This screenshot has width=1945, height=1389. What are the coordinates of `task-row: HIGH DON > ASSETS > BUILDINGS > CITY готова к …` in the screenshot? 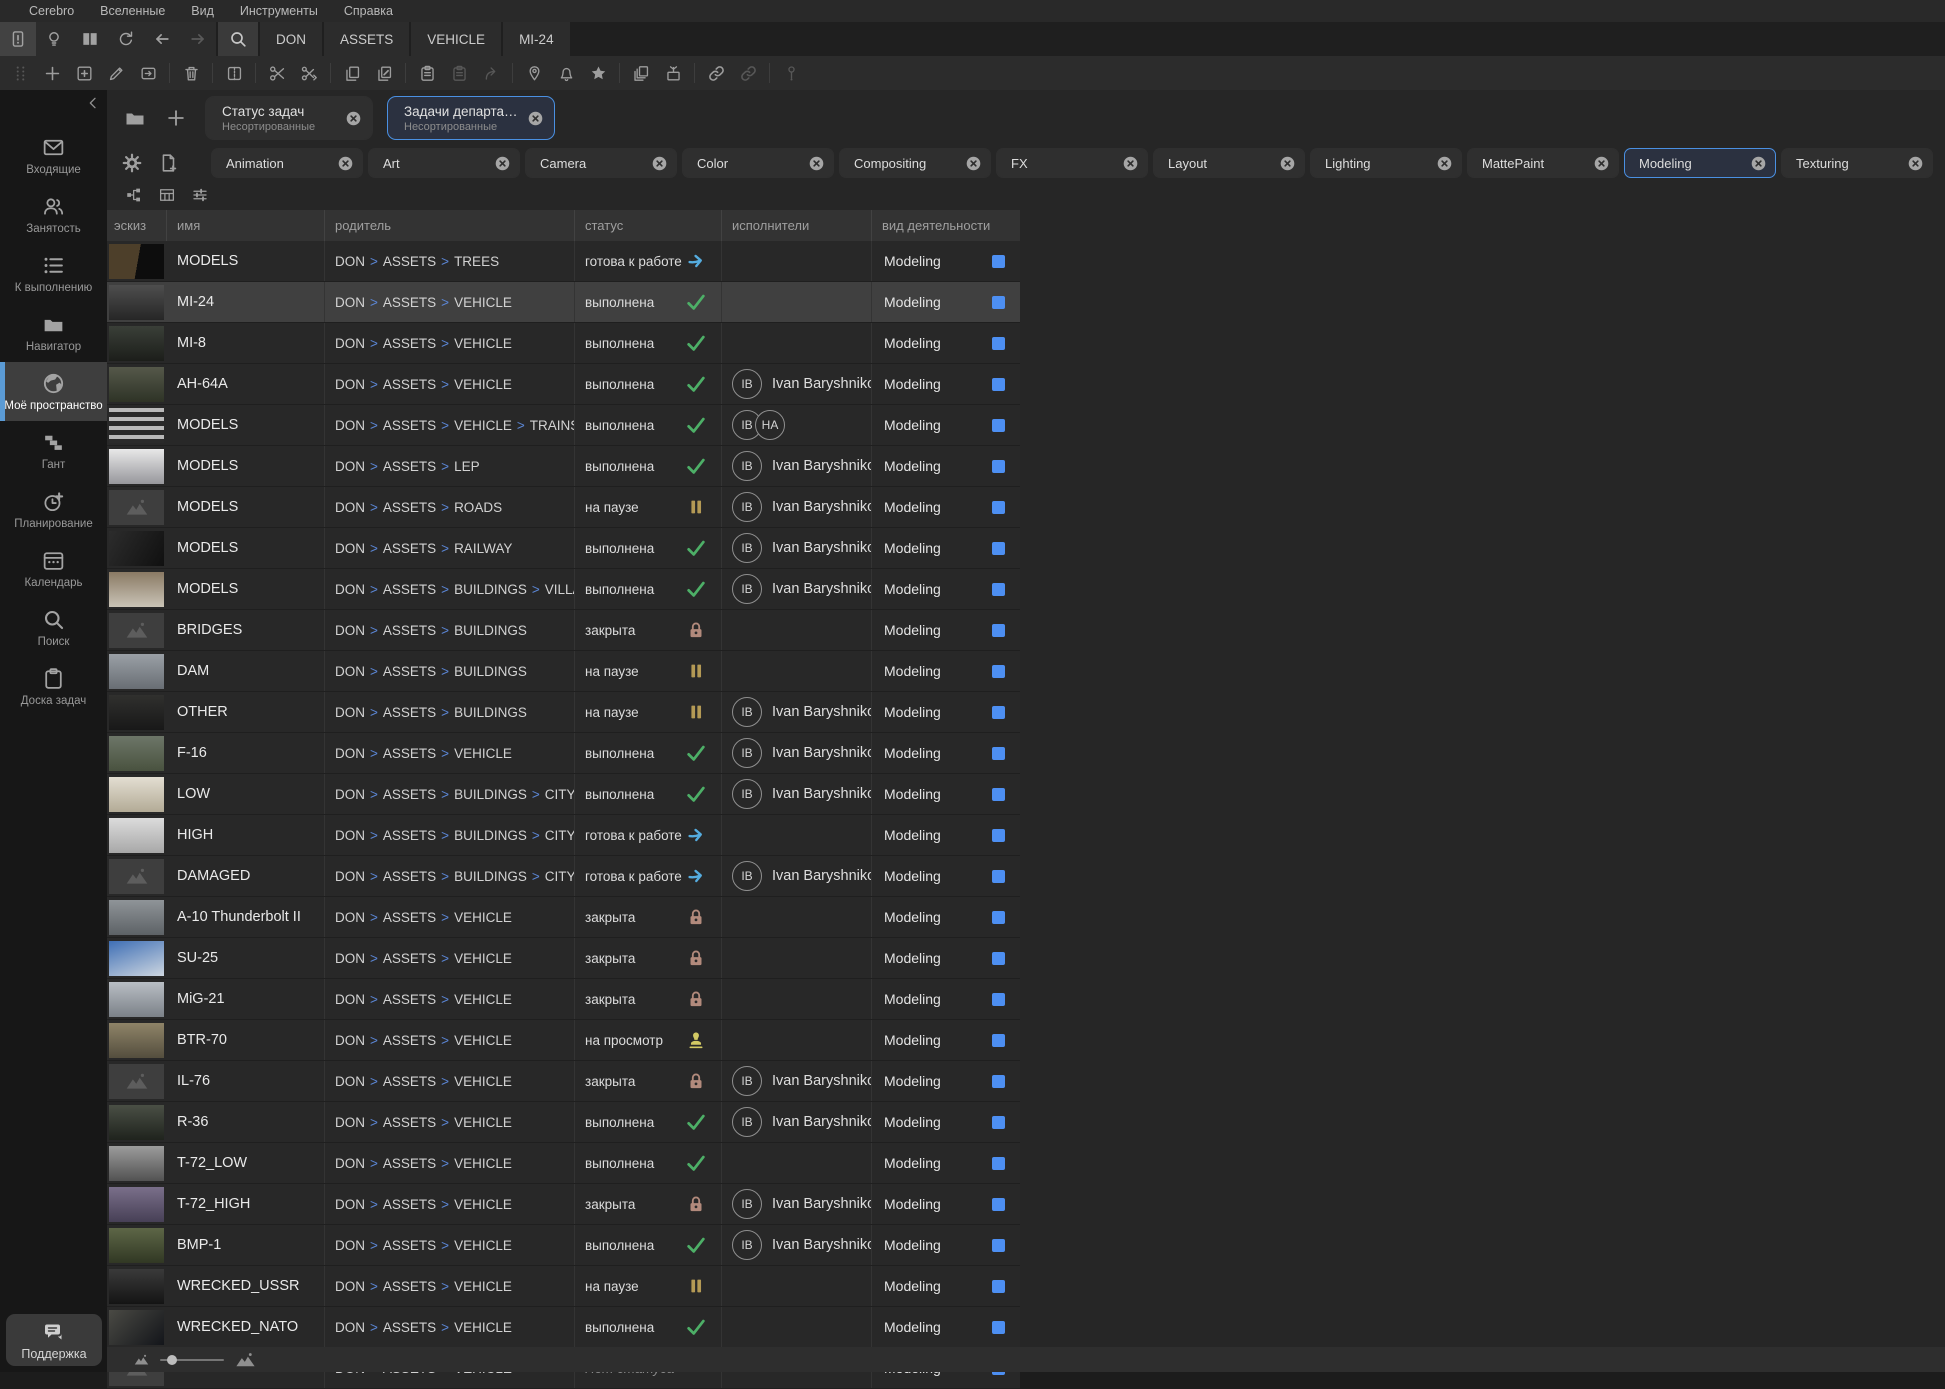 It's located at (563, 835).